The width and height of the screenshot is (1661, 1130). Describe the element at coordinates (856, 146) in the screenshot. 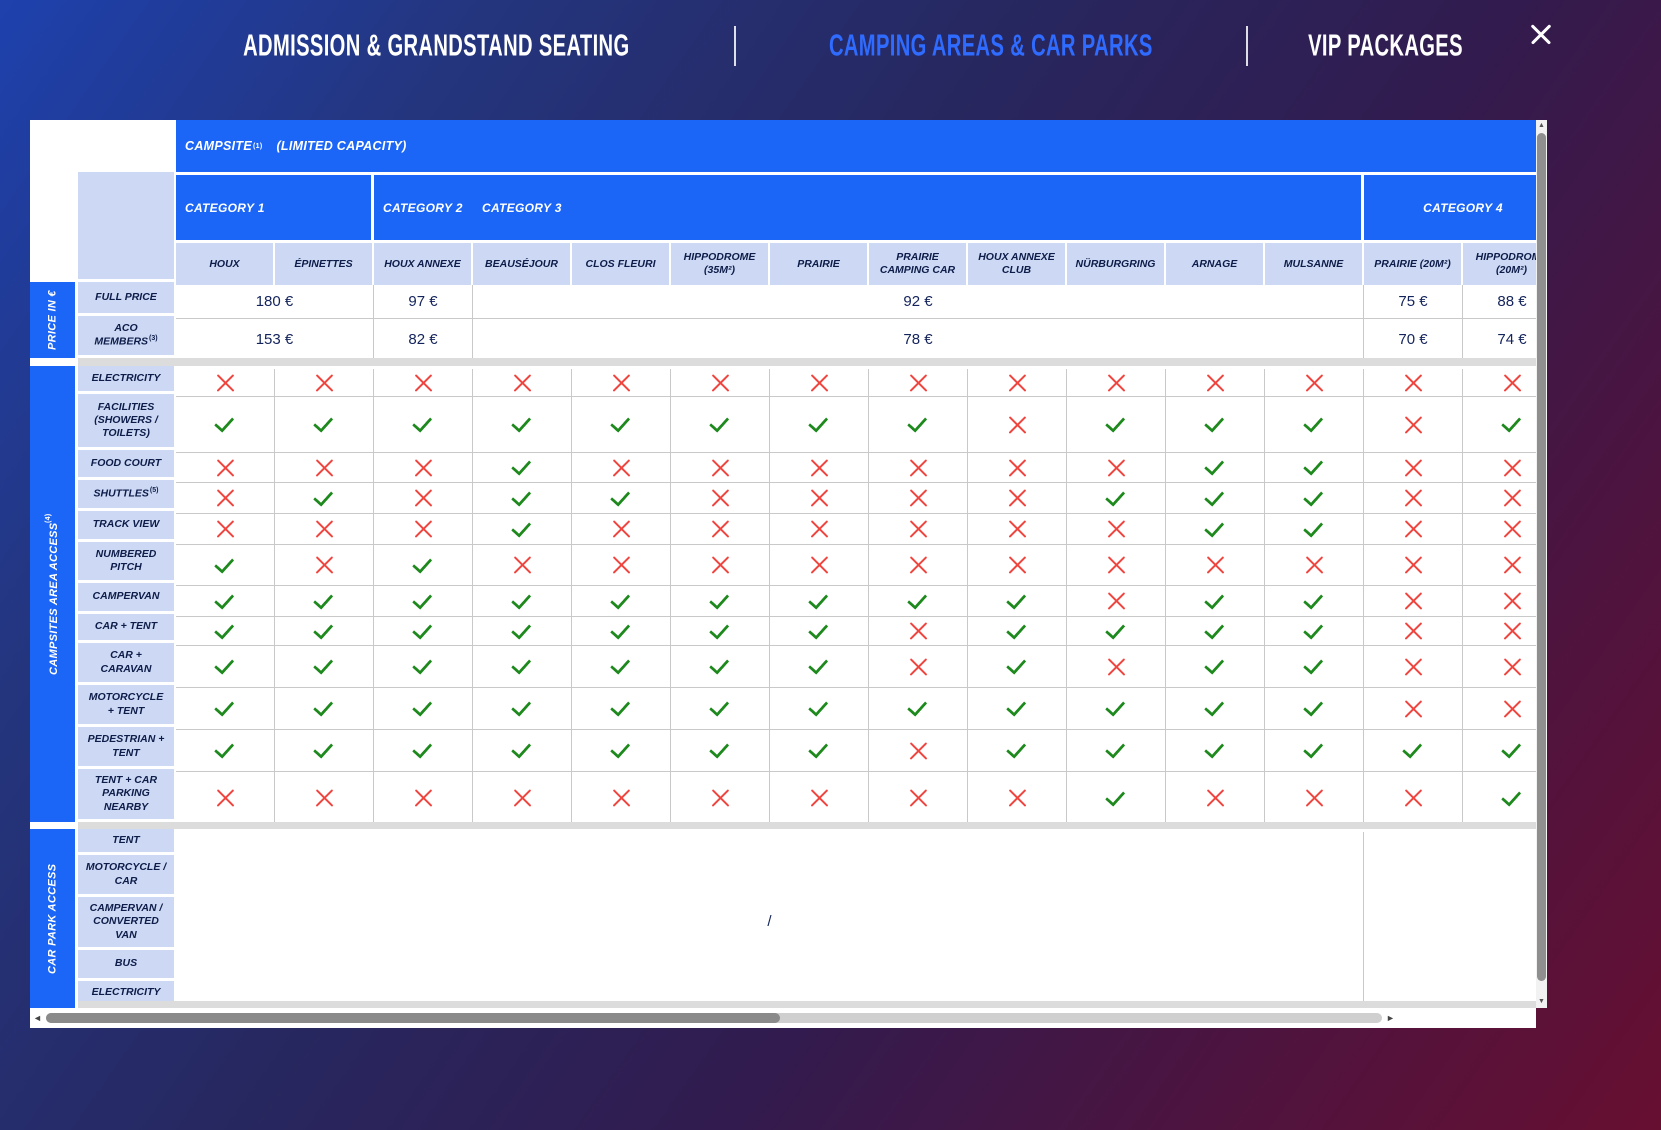

I see `campsite-banner-row: CAMPSITE (1) (LIMITED CAPACITY)` at that location.